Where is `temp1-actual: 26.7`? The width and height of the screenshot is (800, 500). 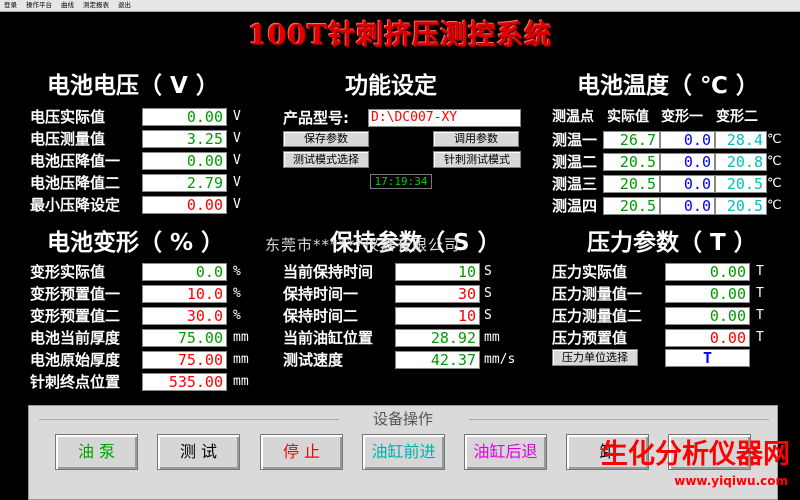
temp1-actual: 26.7 is located at coordinates (631, 140).